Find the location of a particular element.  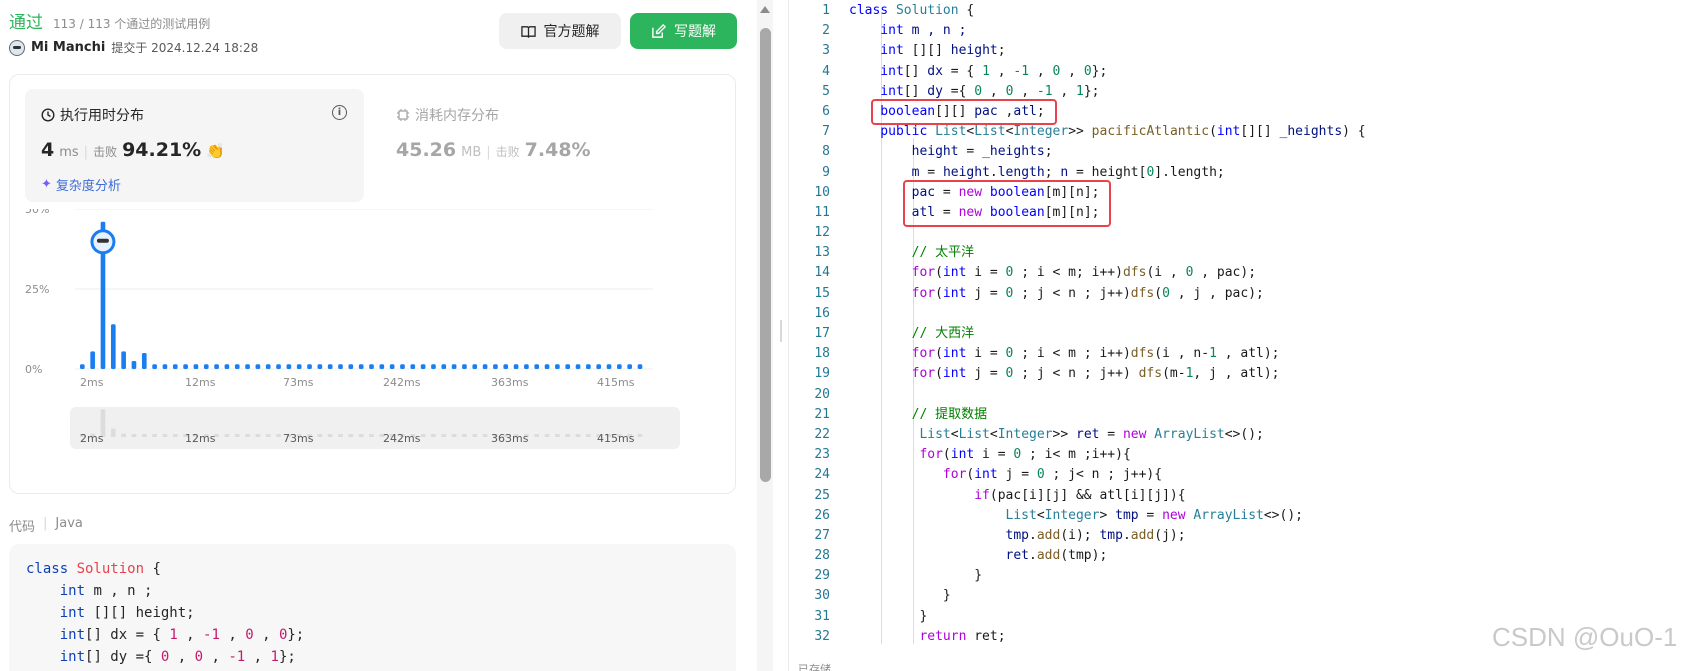

line-content: class Solution { is located at coordinates (912, 10).